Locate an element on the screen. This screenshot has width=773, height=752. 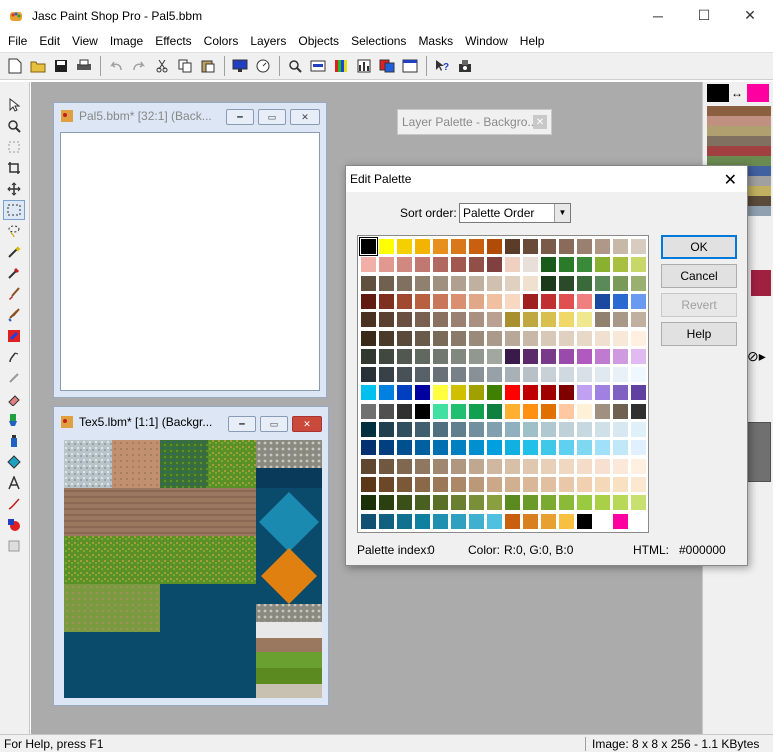
retouch-tool-icon is located at coordinates (14, 357).